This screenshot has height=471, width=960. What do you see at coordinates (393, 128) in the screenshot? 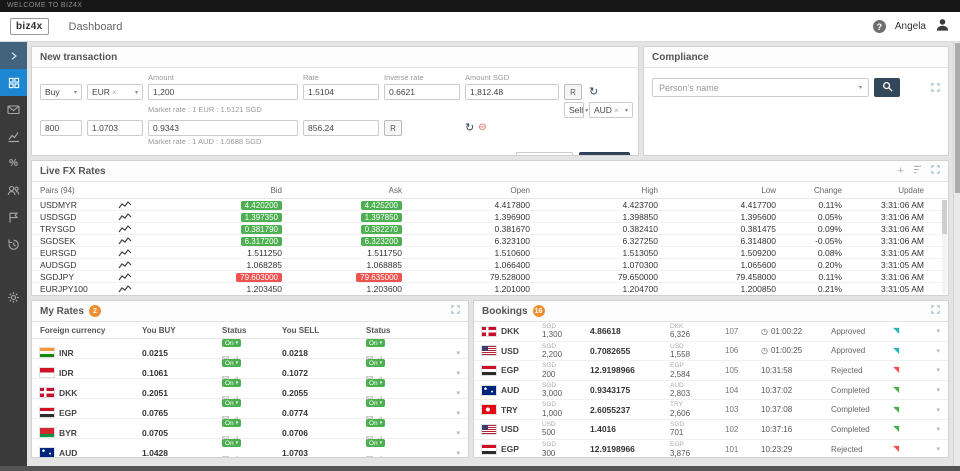
I see `rate-lock-button-sell: R` at bounding box center [393, 128].